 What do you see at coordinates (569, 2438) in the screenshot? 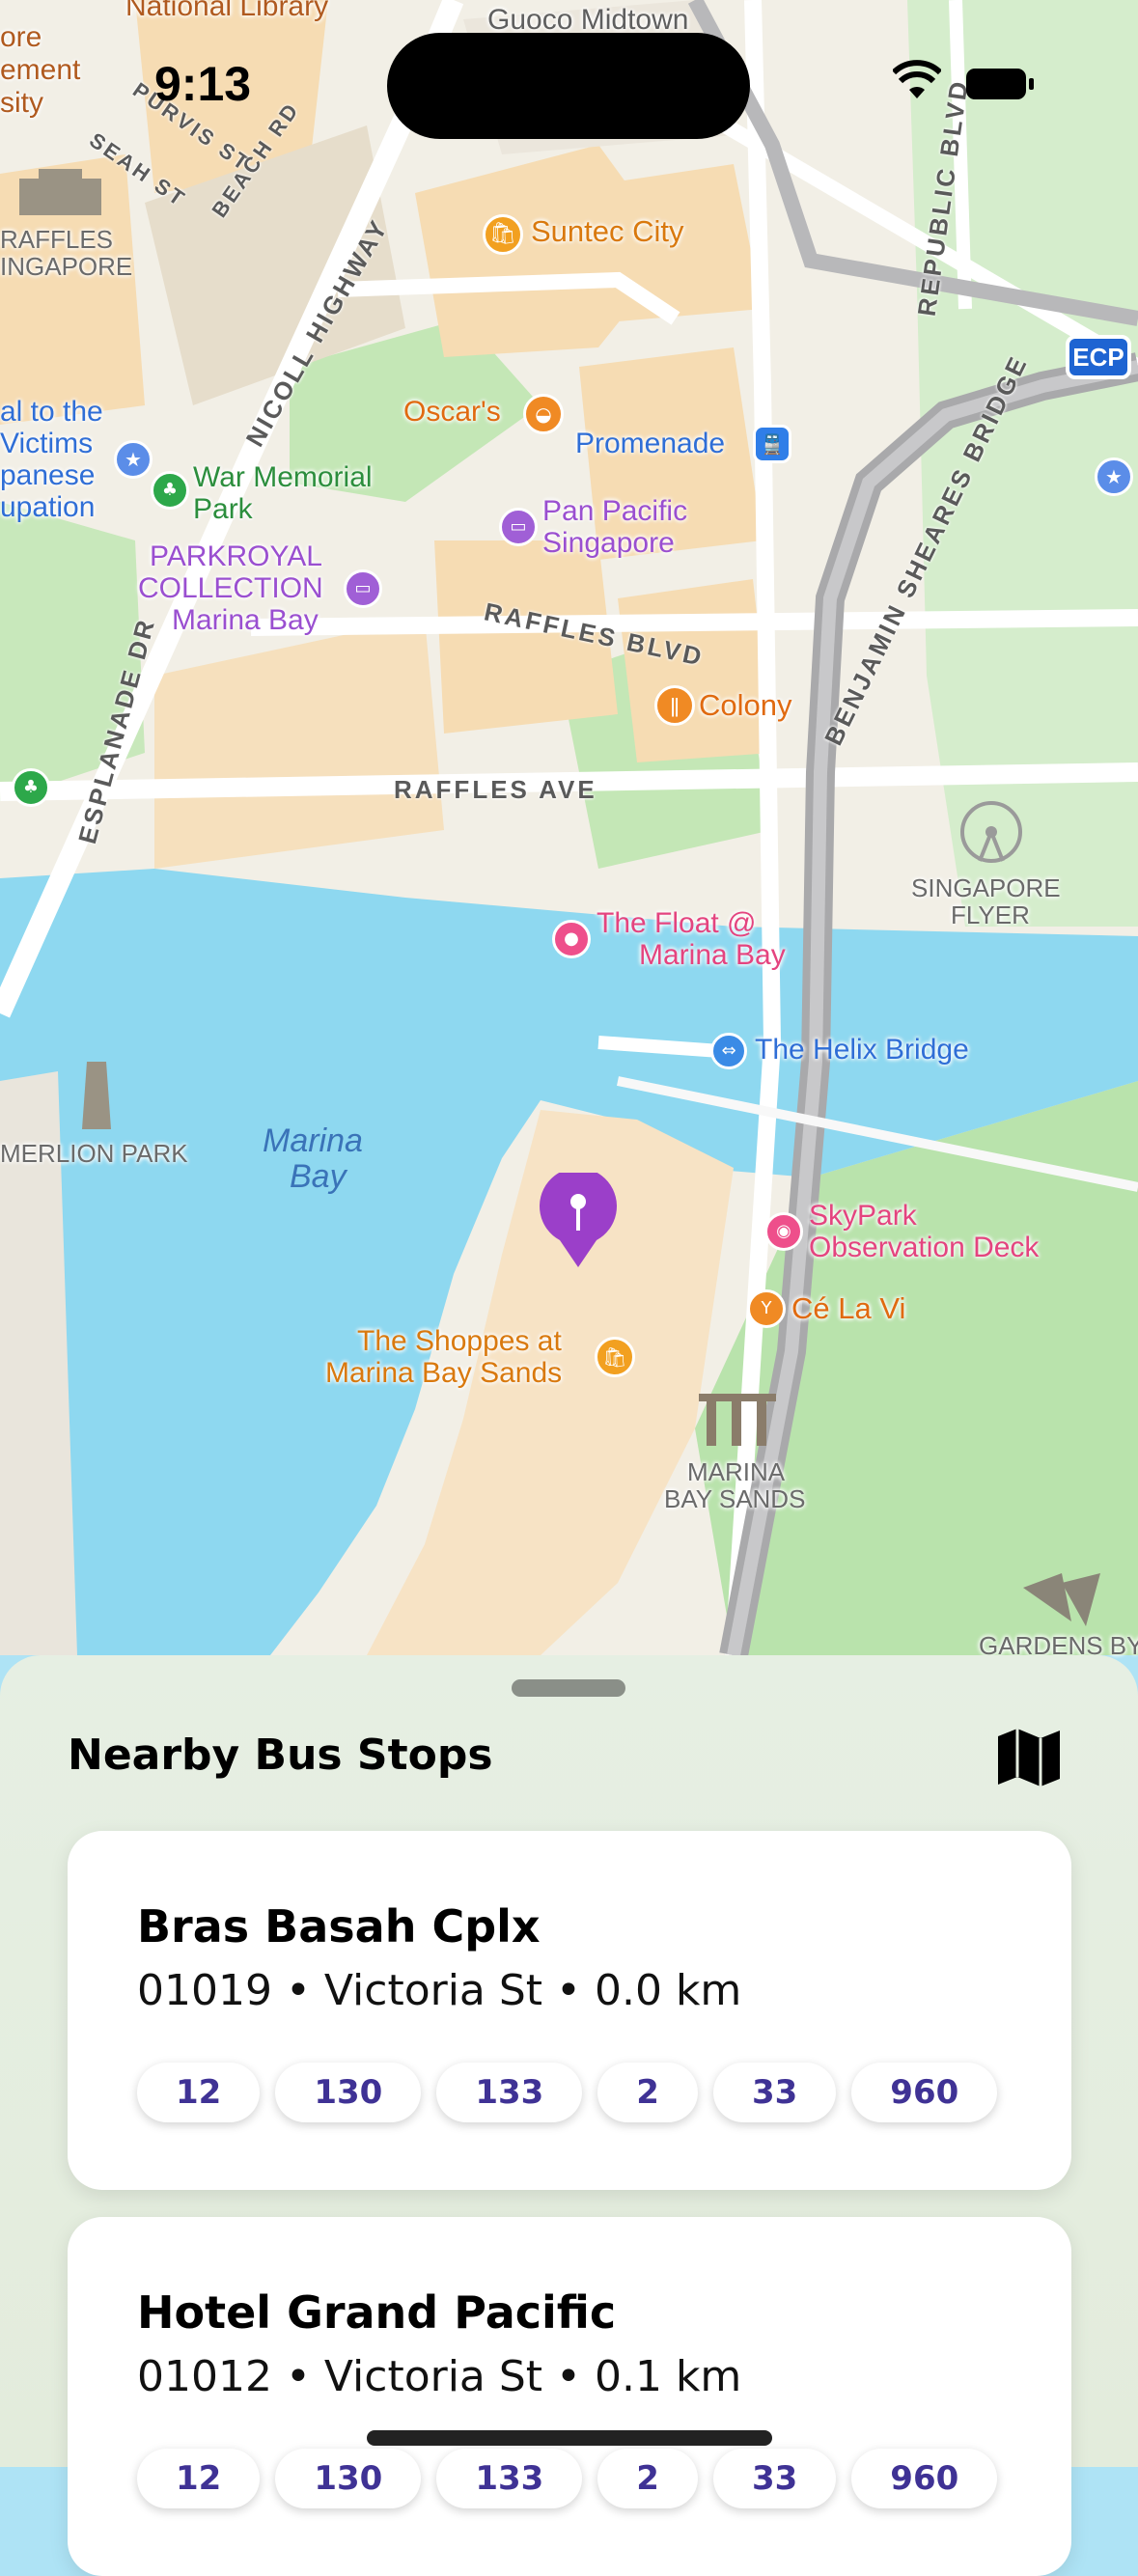
I see `home-indicator` at bounding box center [569, 2438].